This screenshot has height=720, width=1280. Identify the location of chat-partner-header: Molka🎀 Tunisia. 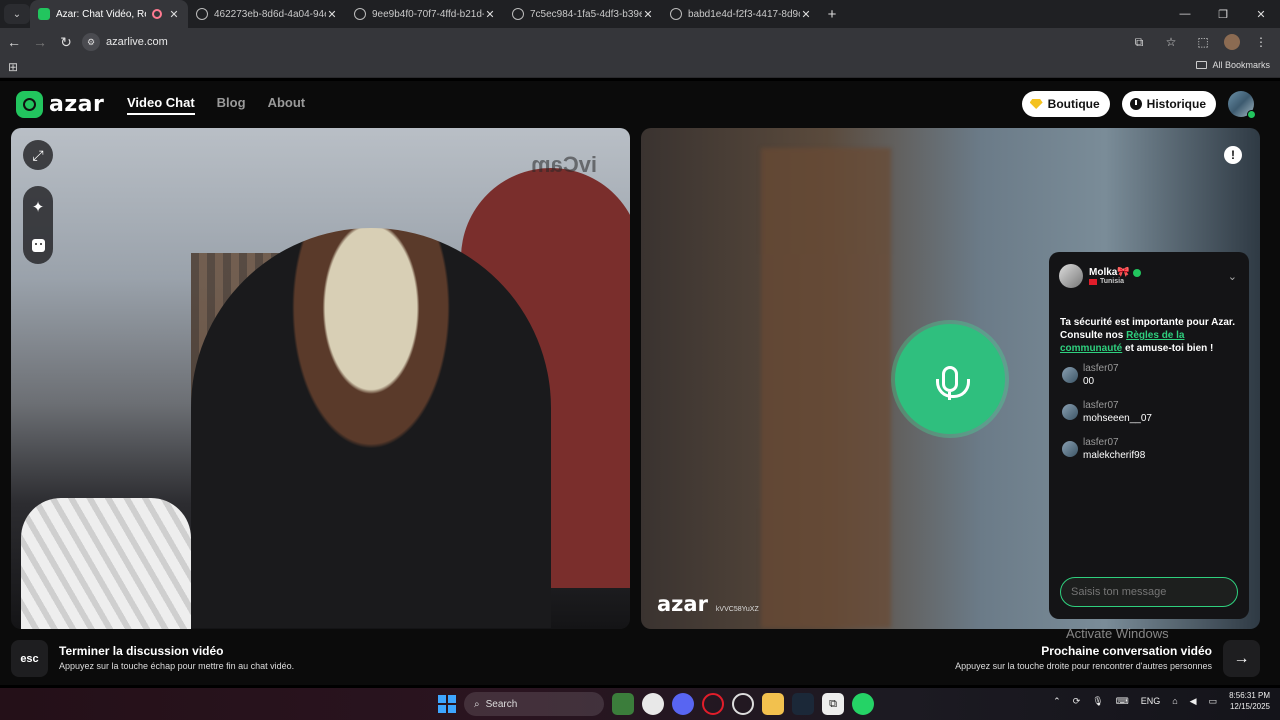
(1100, 276).